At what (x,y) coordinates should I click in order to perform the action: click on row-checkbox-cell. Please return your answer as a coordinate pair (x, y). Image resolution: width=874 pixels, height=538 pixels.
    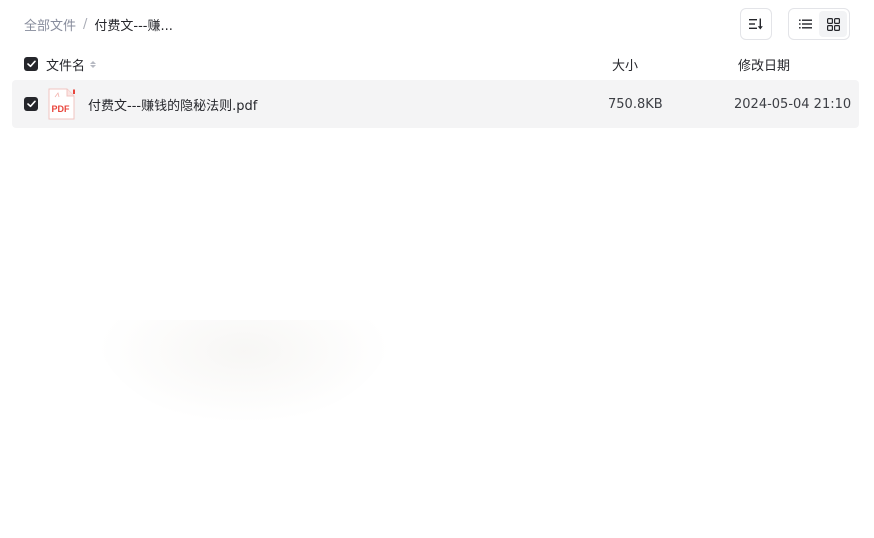
    Looking at the image, I should click on (31, 104).